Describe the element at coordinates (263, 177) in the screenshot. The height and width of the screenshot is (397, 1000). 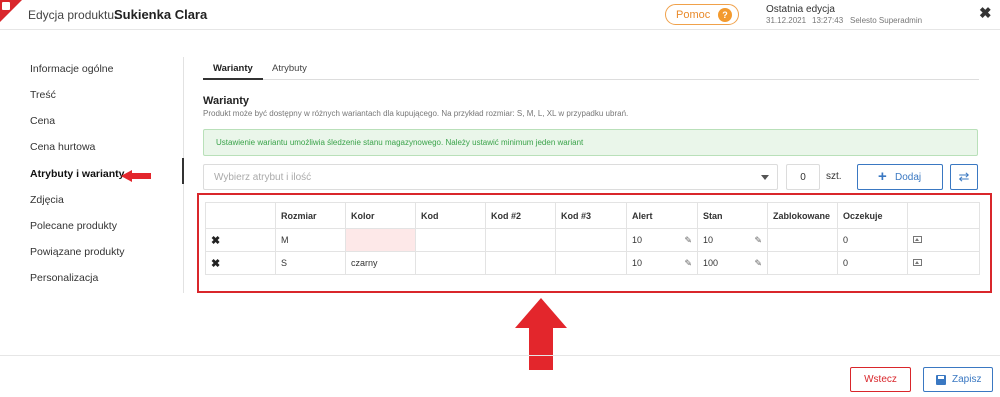
I see `select-placeholder: Wybierz atrybut i ilość` at that location.